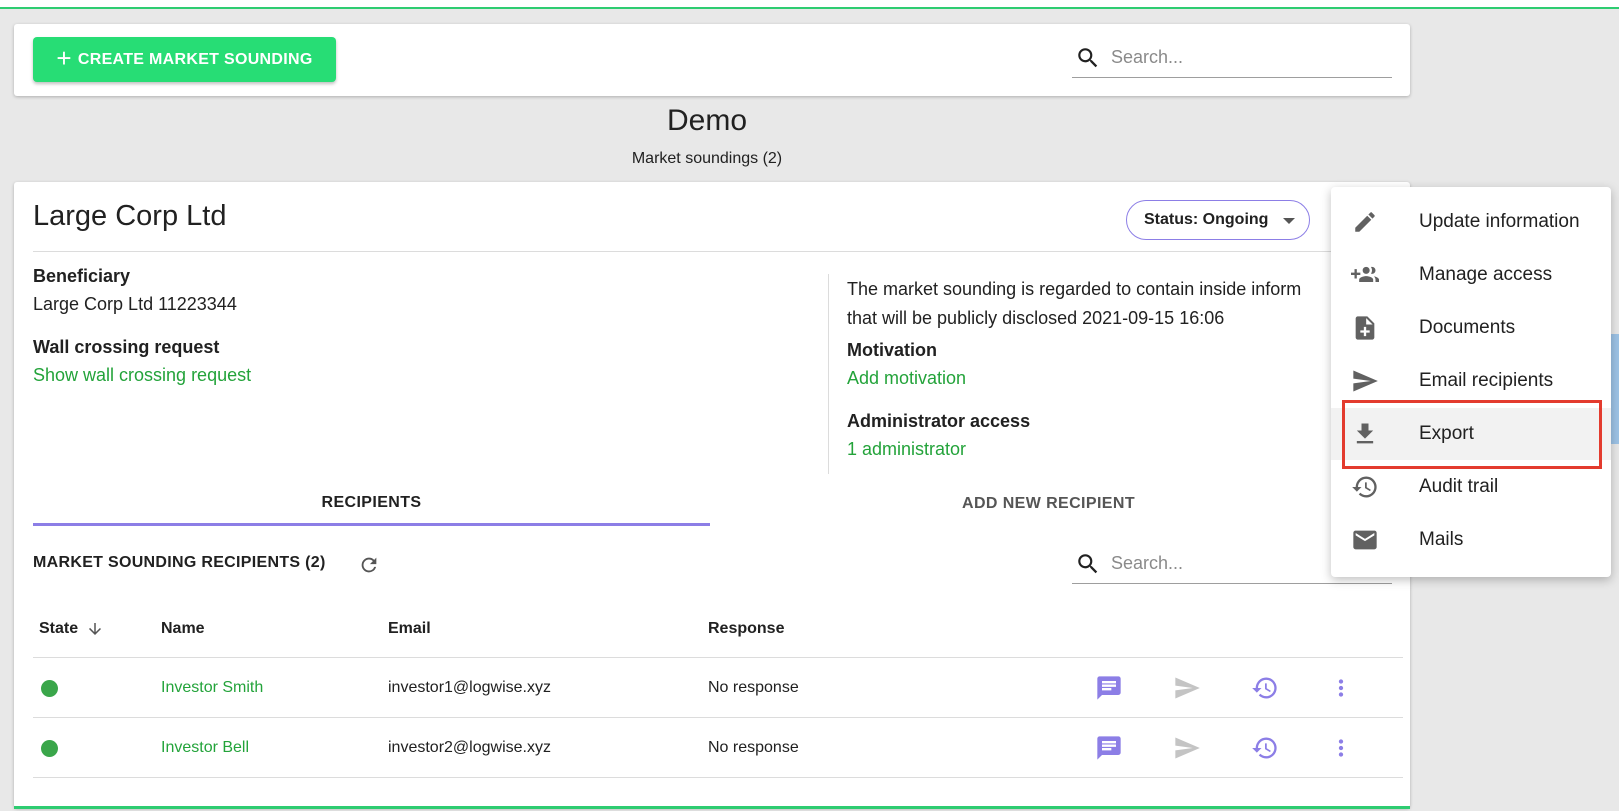 This screenshot has height=811, width=1619. I want to click on header-divider, so click(718, 251).